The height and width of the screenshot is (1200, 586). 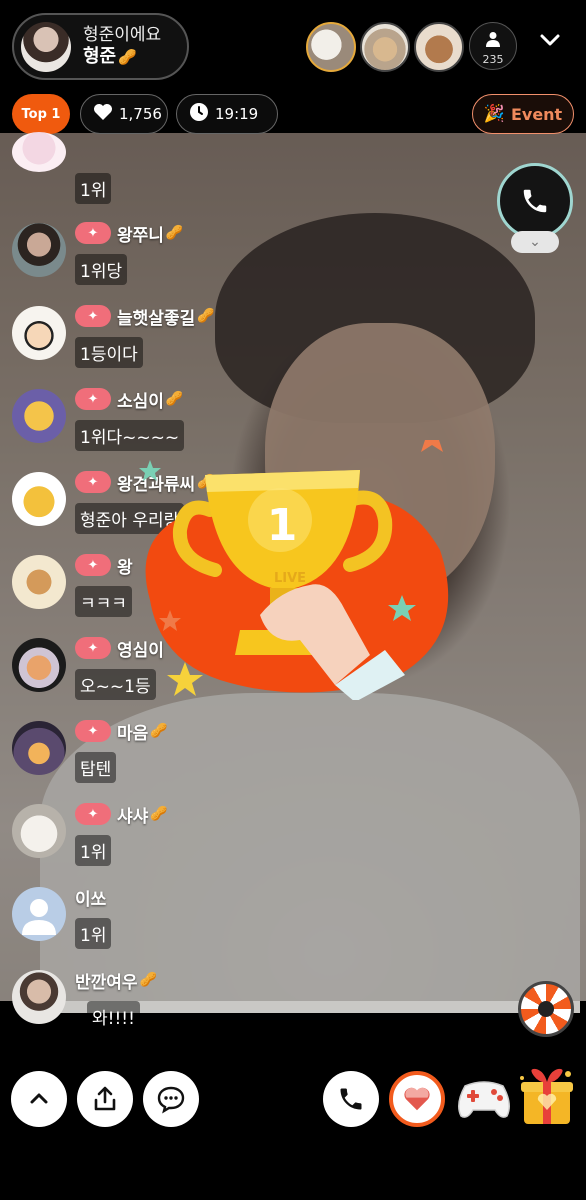 I want to click on chat-nickname: 소심이, so click(x=140, y=399).